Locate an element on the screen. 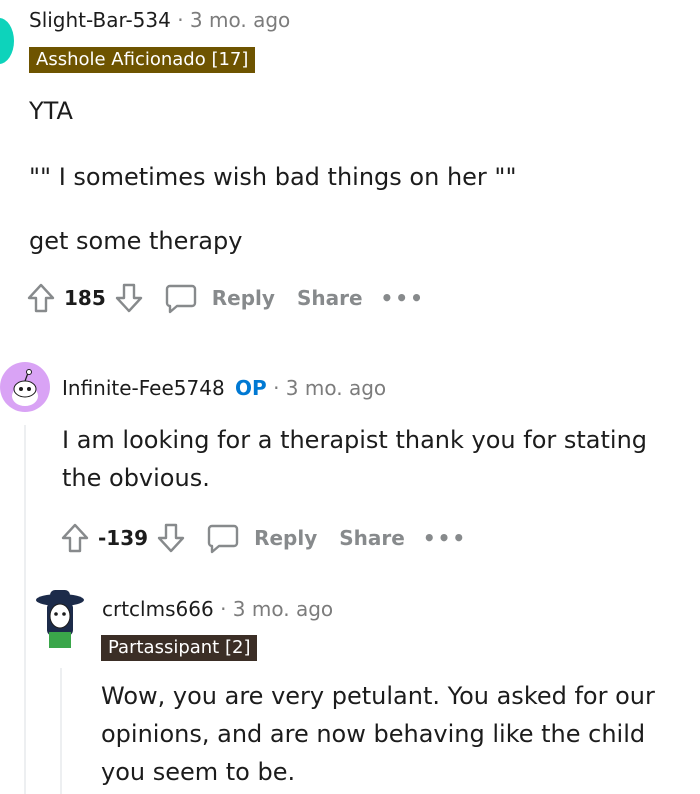  username: crtclms666 is located at coordinates (158, 609).